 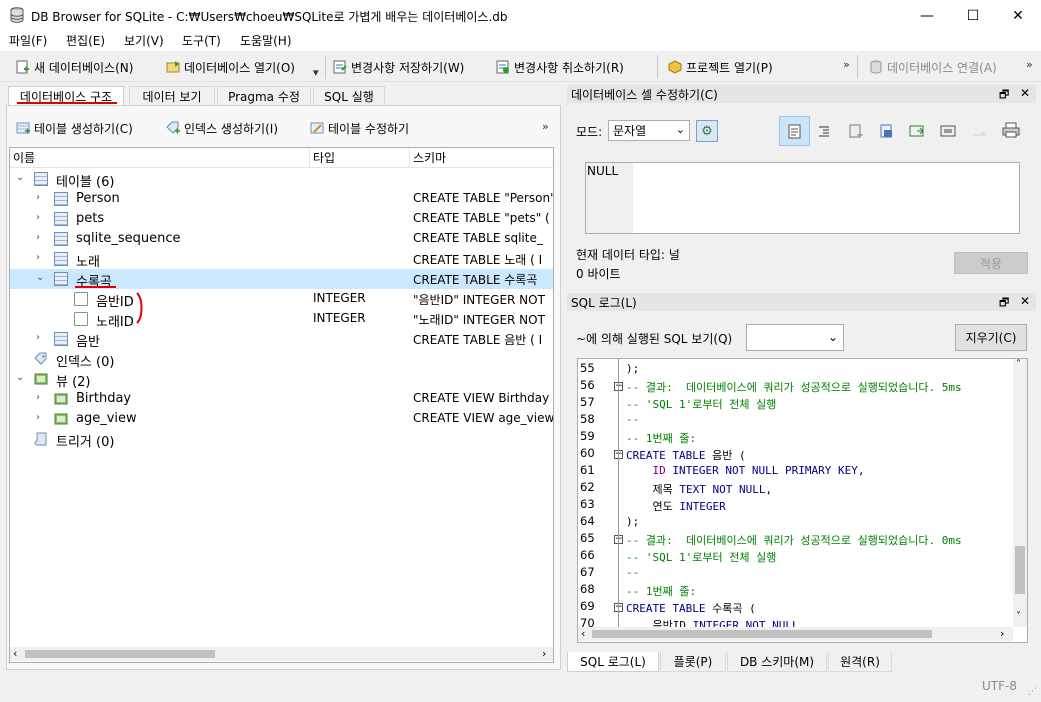 What do you see at coordinates (144, 40) in the screenshot?
I see `menu-view: 보기(V)` at bounding box center [144, 40].